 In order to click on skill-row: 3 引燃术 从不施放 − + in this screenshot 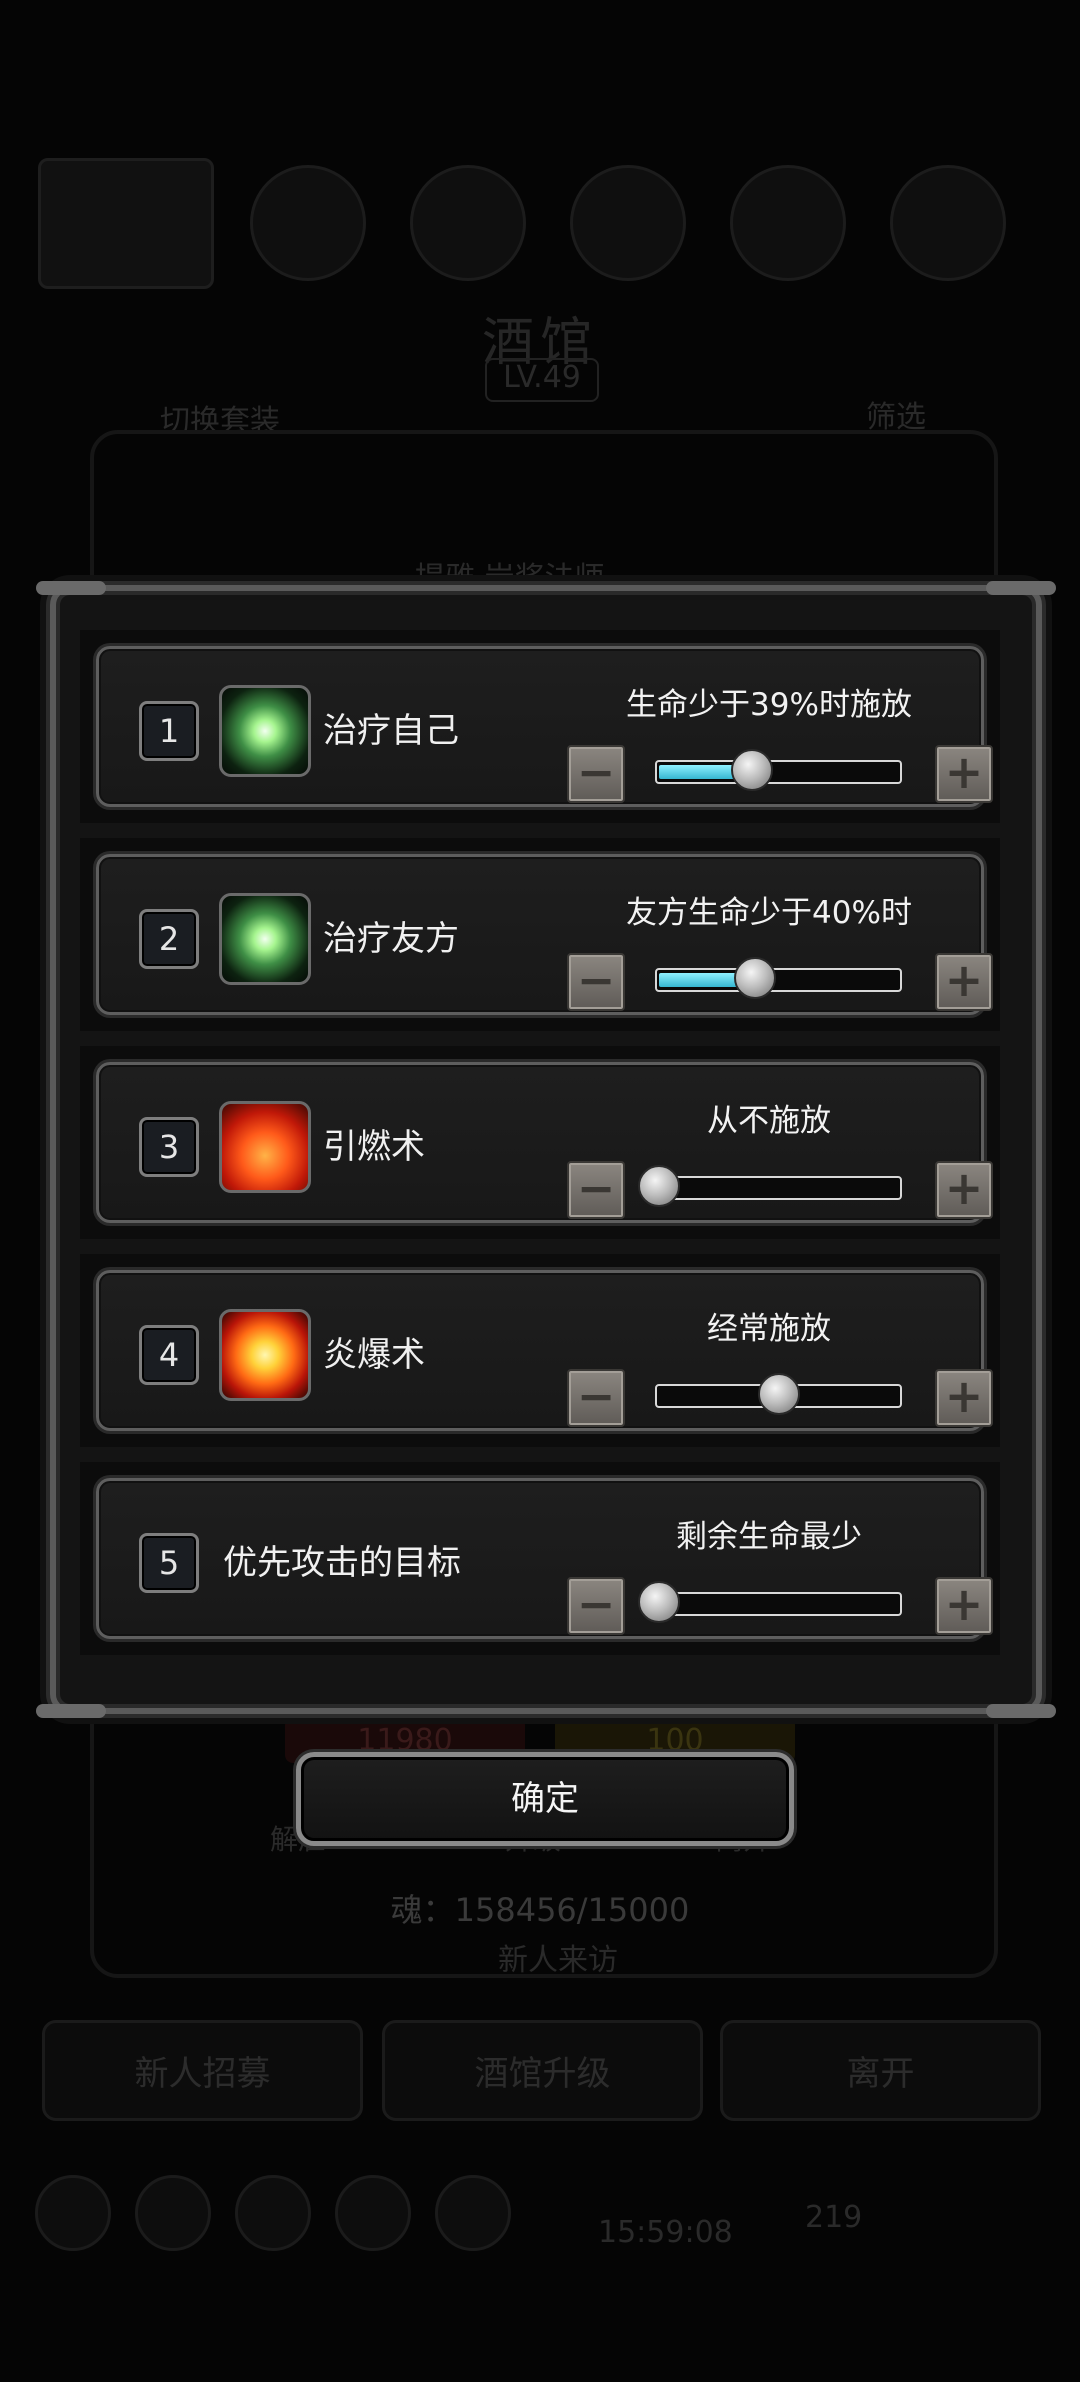, I will do `click(540, 1142)`.